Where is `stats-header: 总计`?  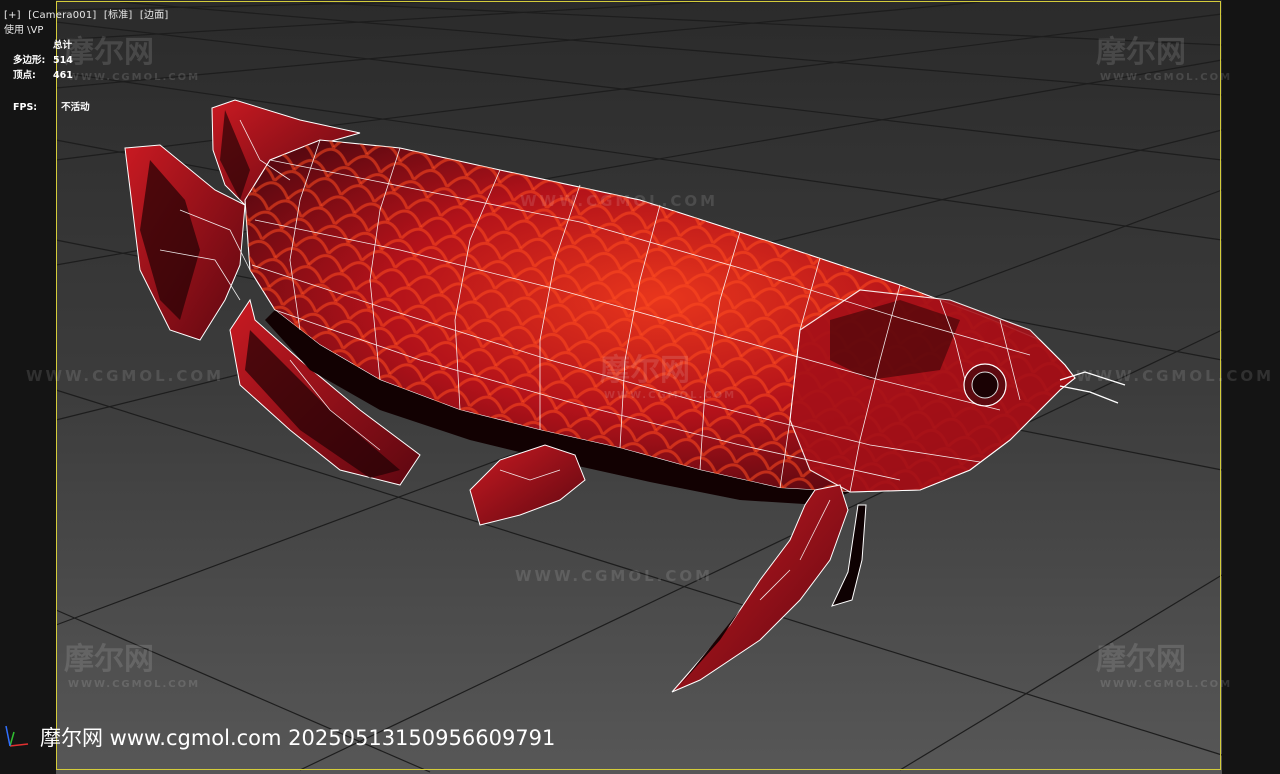
stats-header: 总计 is located at coordinates (63, 45).